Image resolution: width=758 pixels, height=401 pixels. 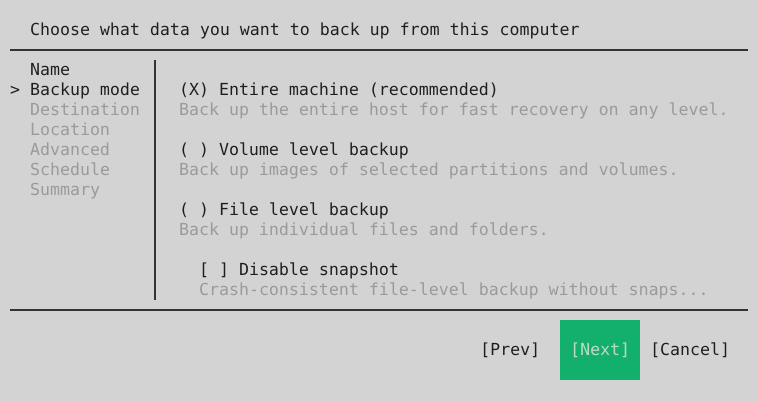 I want to click on step-item: Backup mode, so click(x=85, y=90).